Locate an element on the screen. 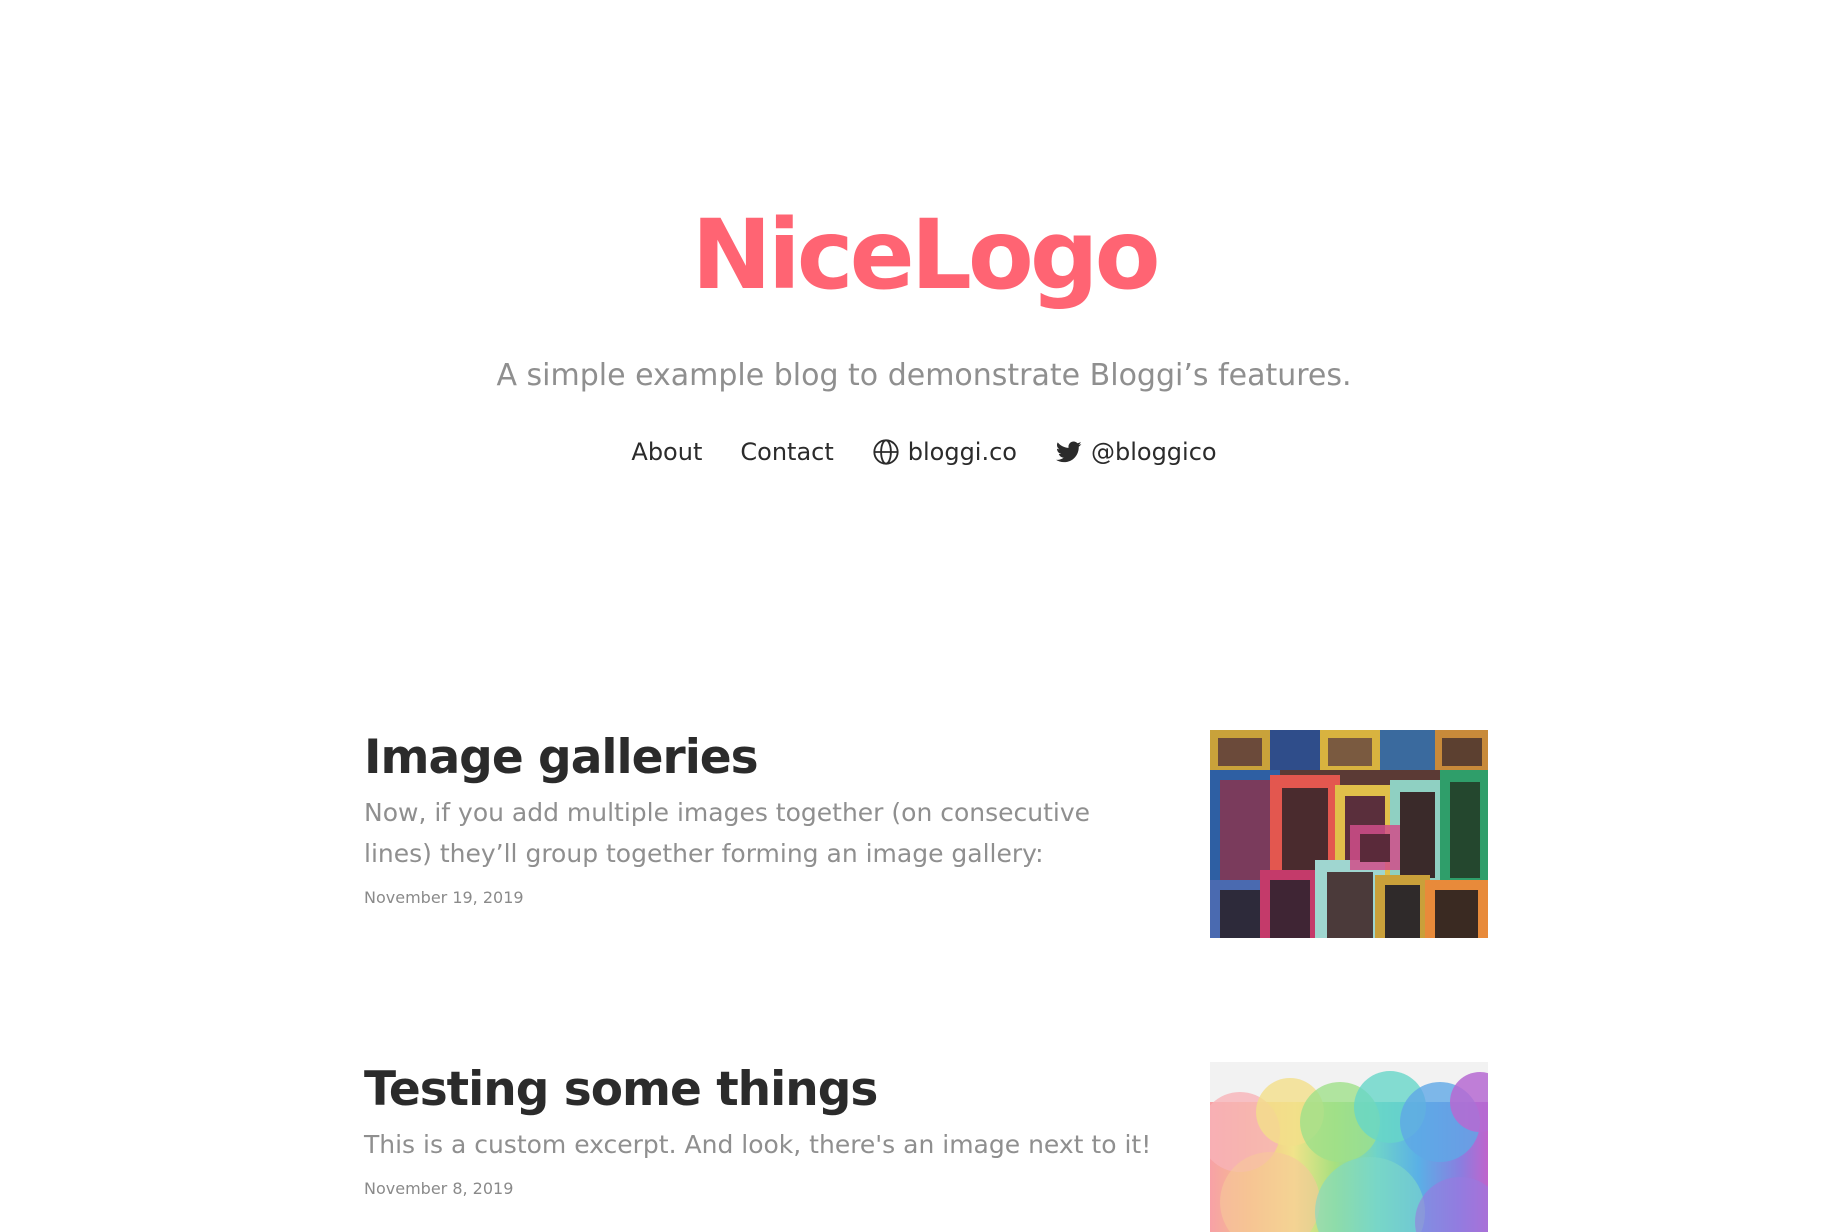  nav-link-about: About is located at coordinates (666, 452).